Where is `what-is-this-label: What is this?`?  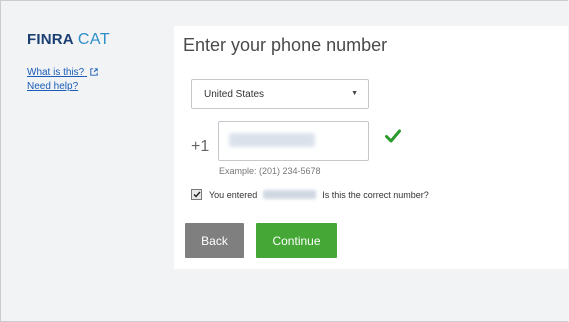 what-is-this-label: What is this? is located at coordinates (56, 72).